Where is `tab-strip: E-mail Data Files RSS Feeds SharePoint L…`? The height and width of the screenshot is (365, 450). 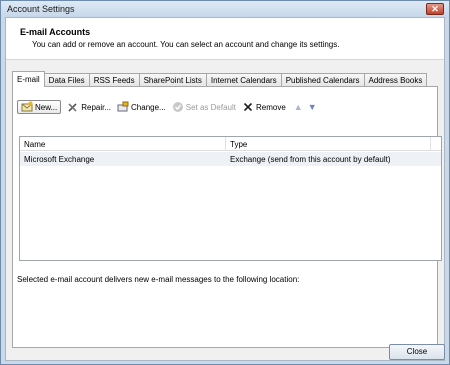
tab-strip: E-mail Data Files RSS Feeds SharePoint L… is located at coordinates (220, 79).